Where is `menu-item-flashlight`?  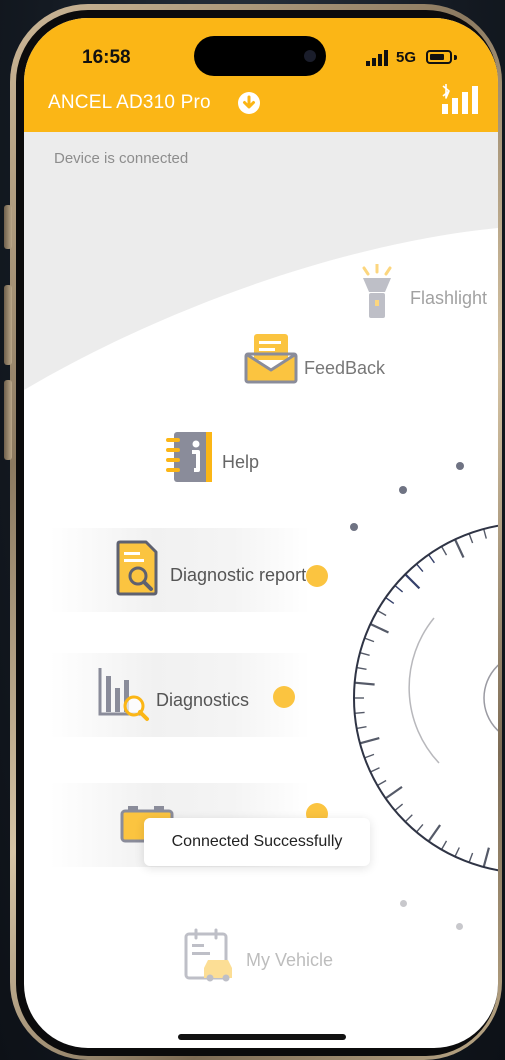 menu-item-flashlight is located at coordinates (377, 293).